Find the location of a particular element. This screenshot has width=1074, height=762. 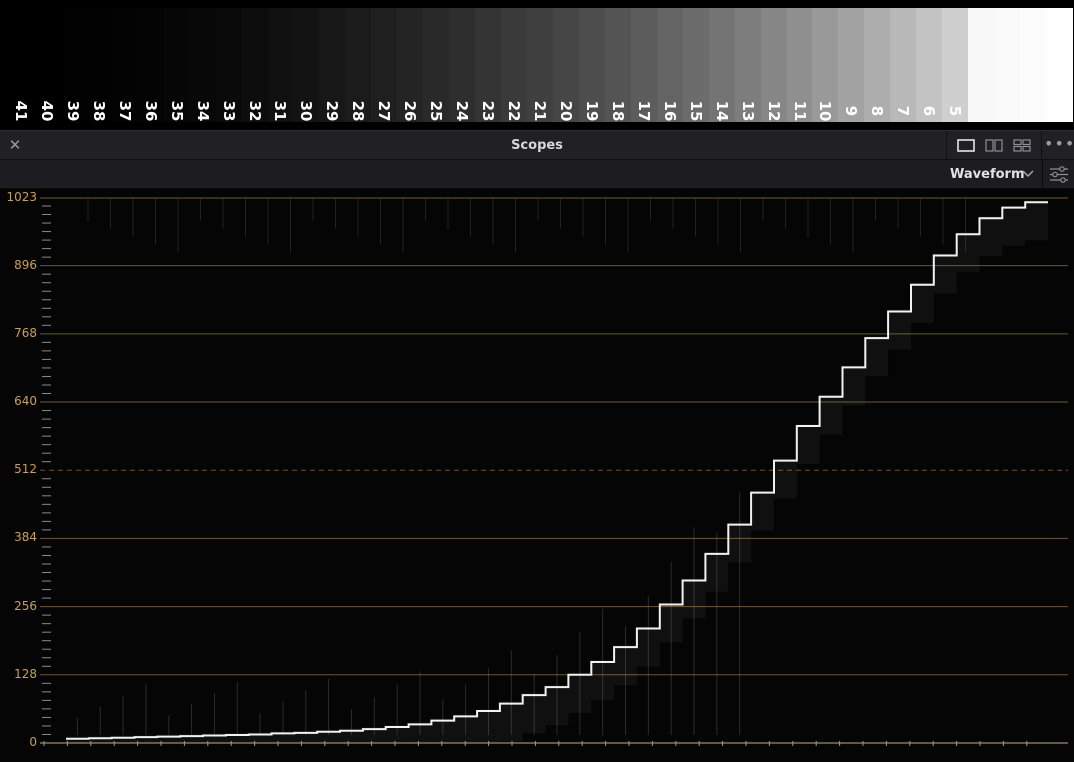

gray-patch: 32 is located at coordinates (255, 65).